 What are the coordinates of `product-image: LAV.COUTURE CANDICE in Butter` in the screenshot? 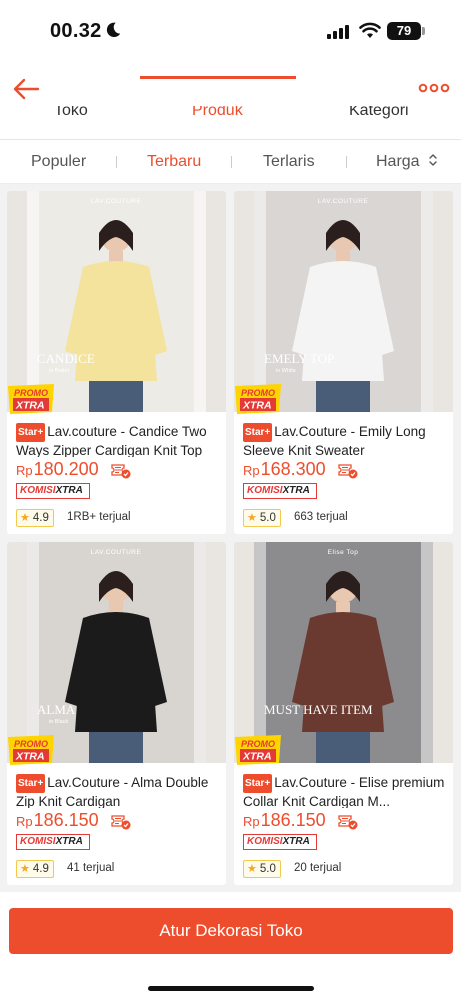 It's located at (116, 301).